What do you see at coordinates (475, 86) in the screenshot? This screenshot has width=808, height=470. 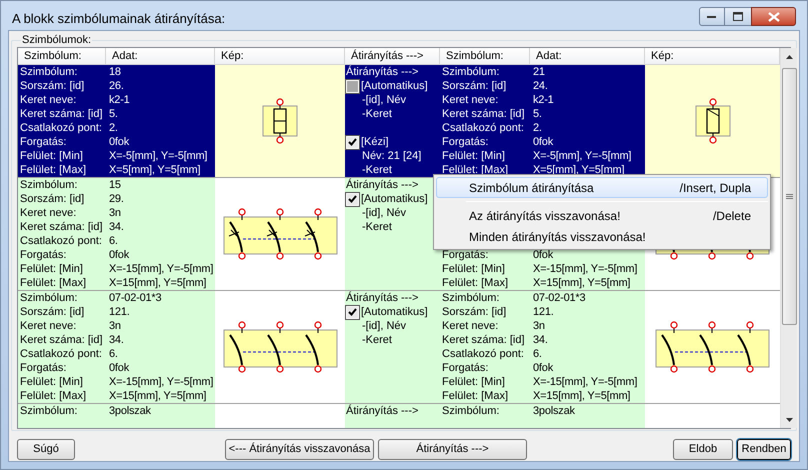 I see `field-label: Sorszám: [id]` at bounding box center [475, 86].